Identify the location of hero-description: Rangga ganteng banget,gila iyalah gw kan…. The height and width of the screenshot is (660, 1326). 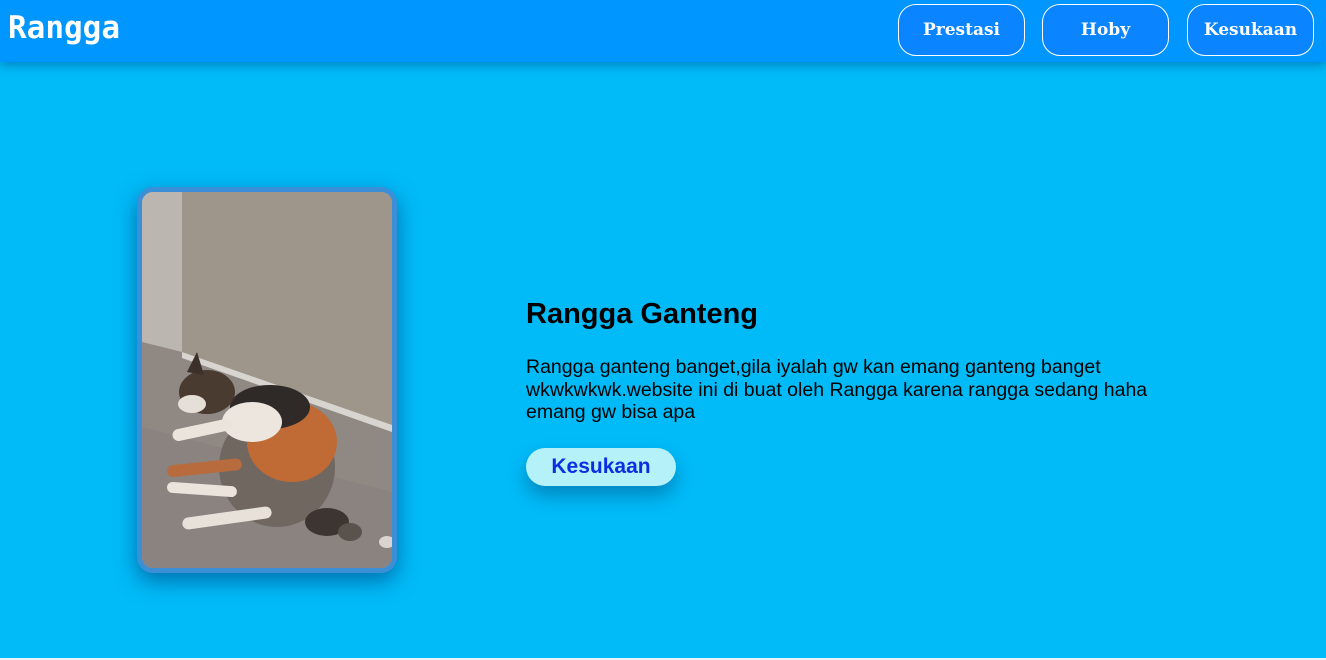
(837, 389).